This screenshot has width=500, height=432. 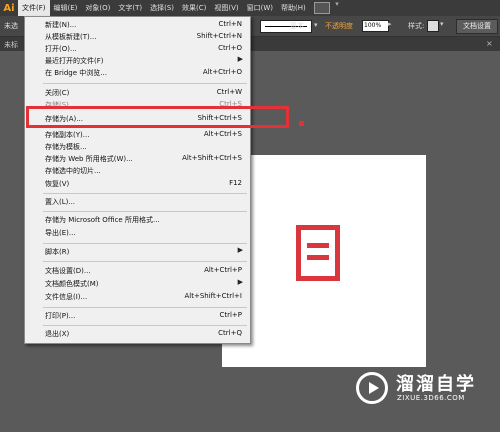 I want to click on document-tab: 未标, so click(x=11, y=45).